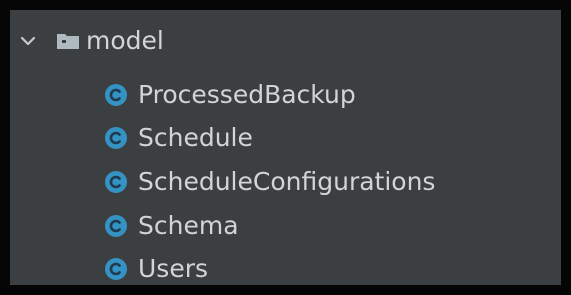 The height and width of the screenshot is (295, 571). What do you see at coordinates (287, 181) in the screenshot?
I see `tree-item-label: ScheduleConfigurations` at bounding box center [287, 181].